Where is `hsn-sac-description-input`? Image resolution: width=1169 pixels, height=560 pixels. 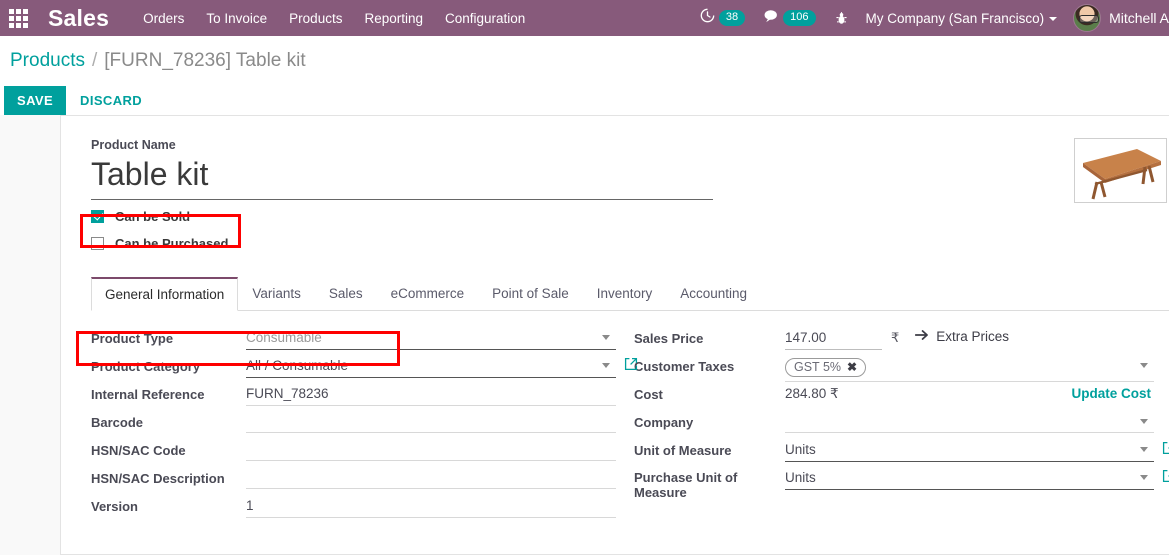
hsn-sac-description-input is located at coordinates (431, 478).